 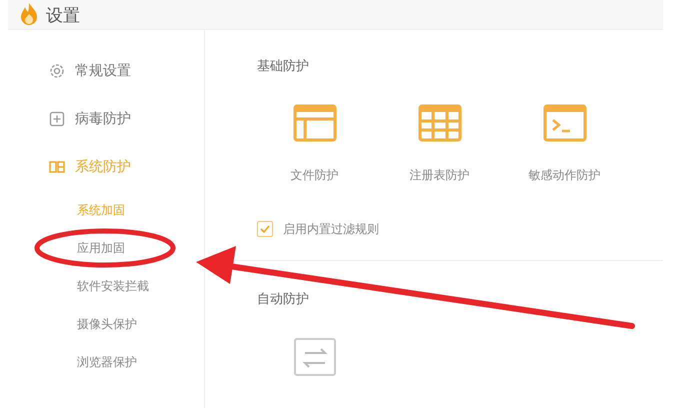 I want to click on checkbox, so click(x=265, y=229).